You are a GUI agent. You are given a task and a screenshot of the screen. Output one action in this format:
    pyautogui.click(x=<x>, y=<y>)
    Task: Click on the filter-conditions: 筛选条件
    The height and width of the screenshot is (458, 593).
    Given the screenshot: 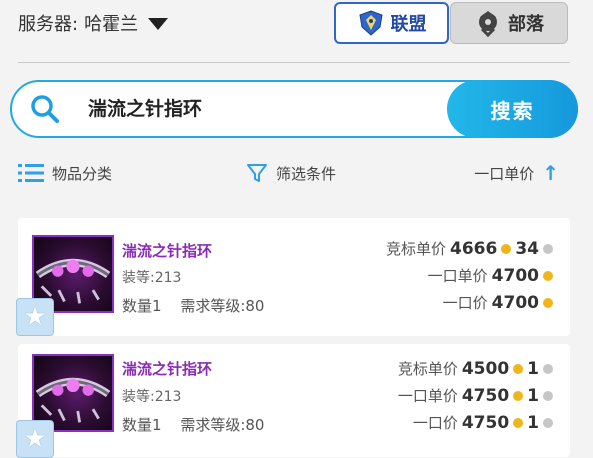 What is the action you would take?
    pyautogui.click(x=291, y=173)
    